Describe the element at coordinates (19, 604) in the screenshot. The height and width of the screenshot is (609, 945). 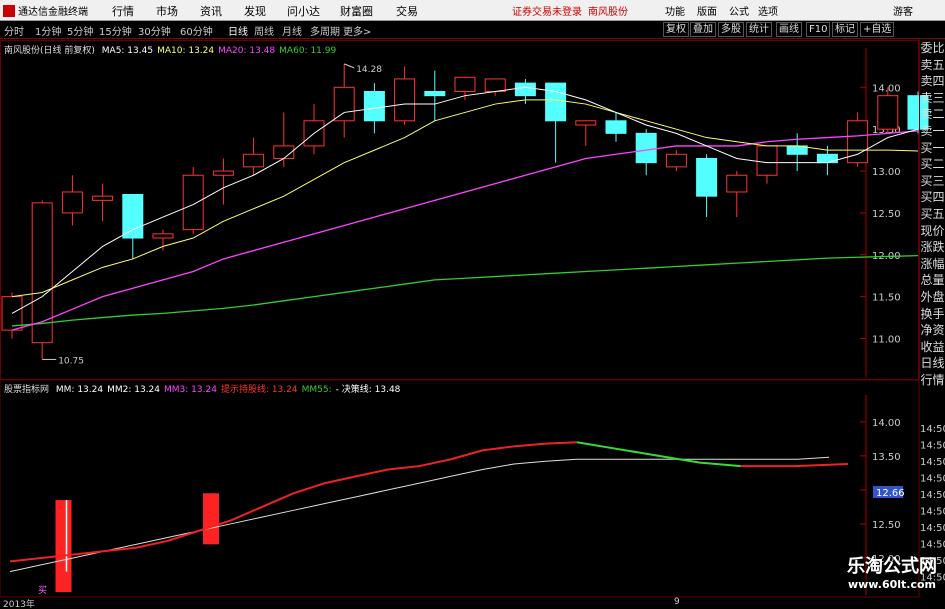
I see `date-label-start: 2013年` at that location.